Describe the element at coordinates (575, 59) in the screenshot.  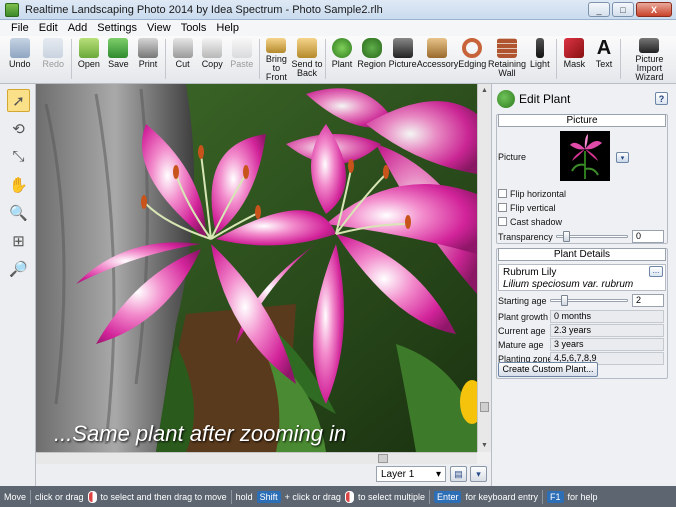
I see `mask-button: Mask` at that location.